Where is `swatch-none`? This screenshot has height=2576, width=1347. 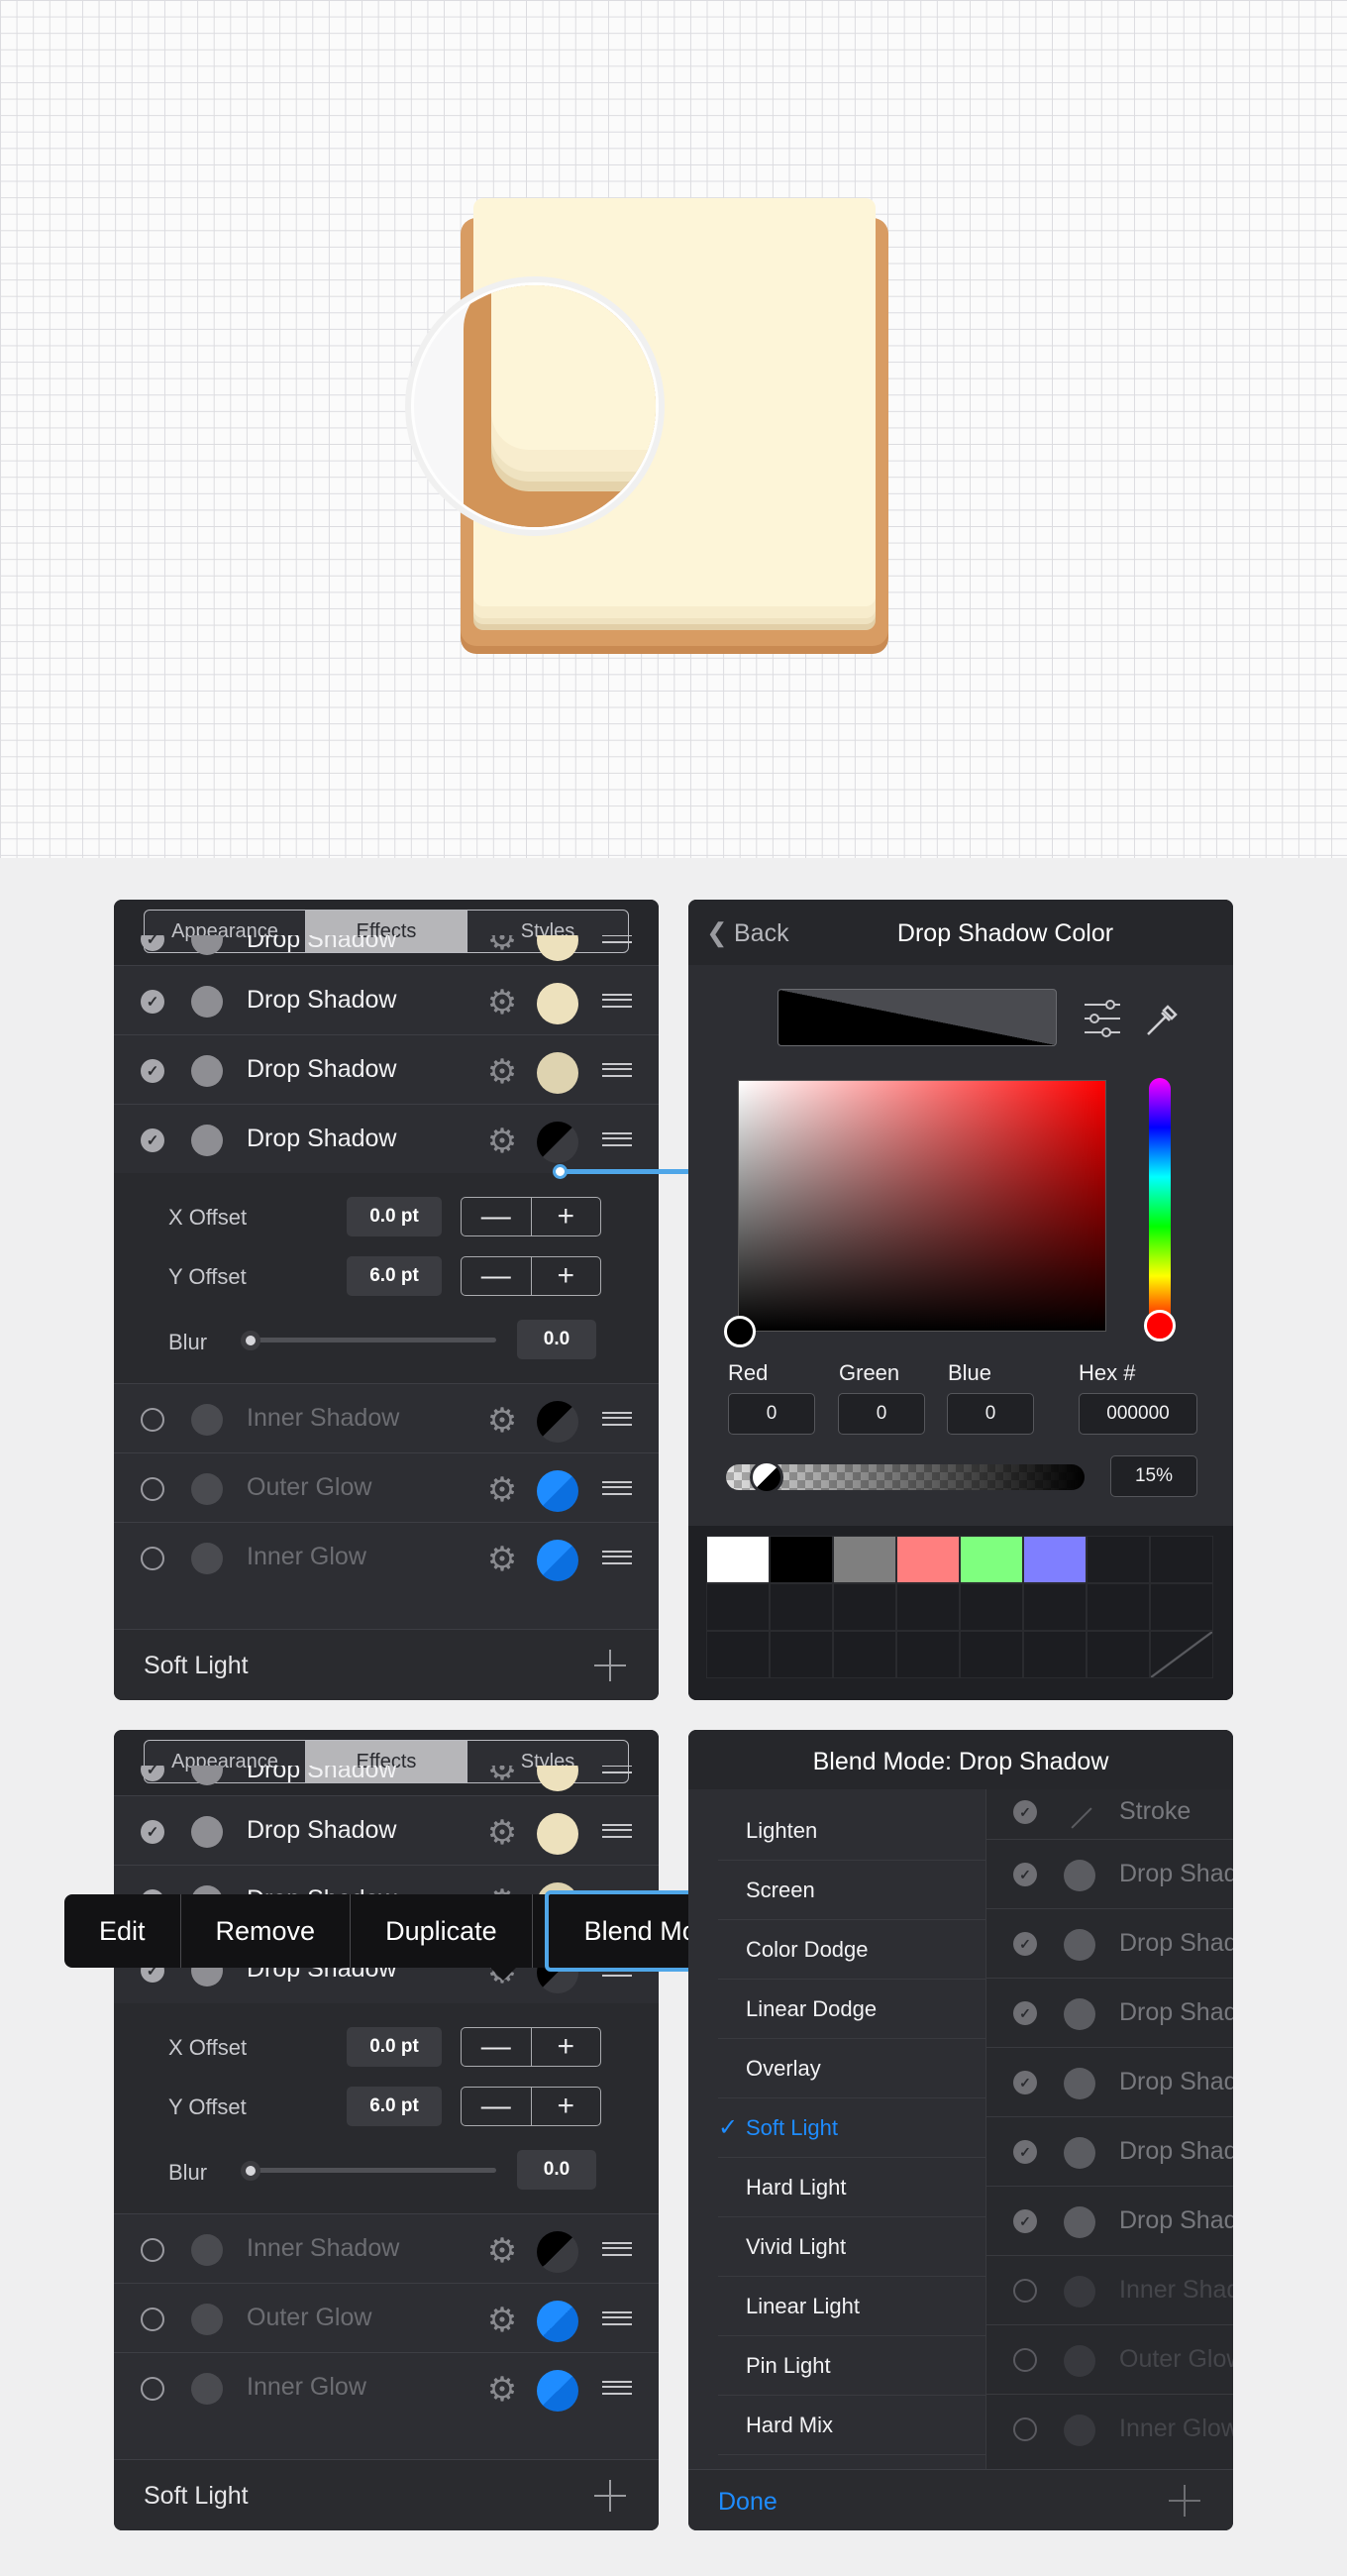
swatch-none is located at coordinates (1181, 1654).